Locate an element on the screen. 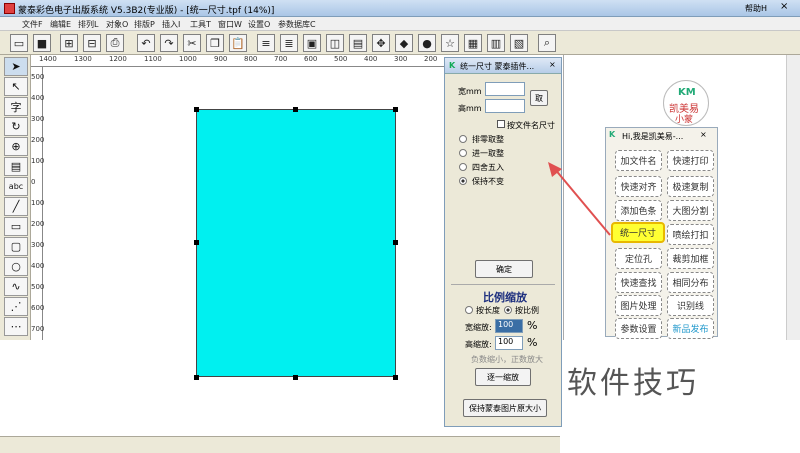 Image resolution: width=800 pixels, height=453 pixels. curve-tool-icon: ∿ is located at coordinates (16, 286).